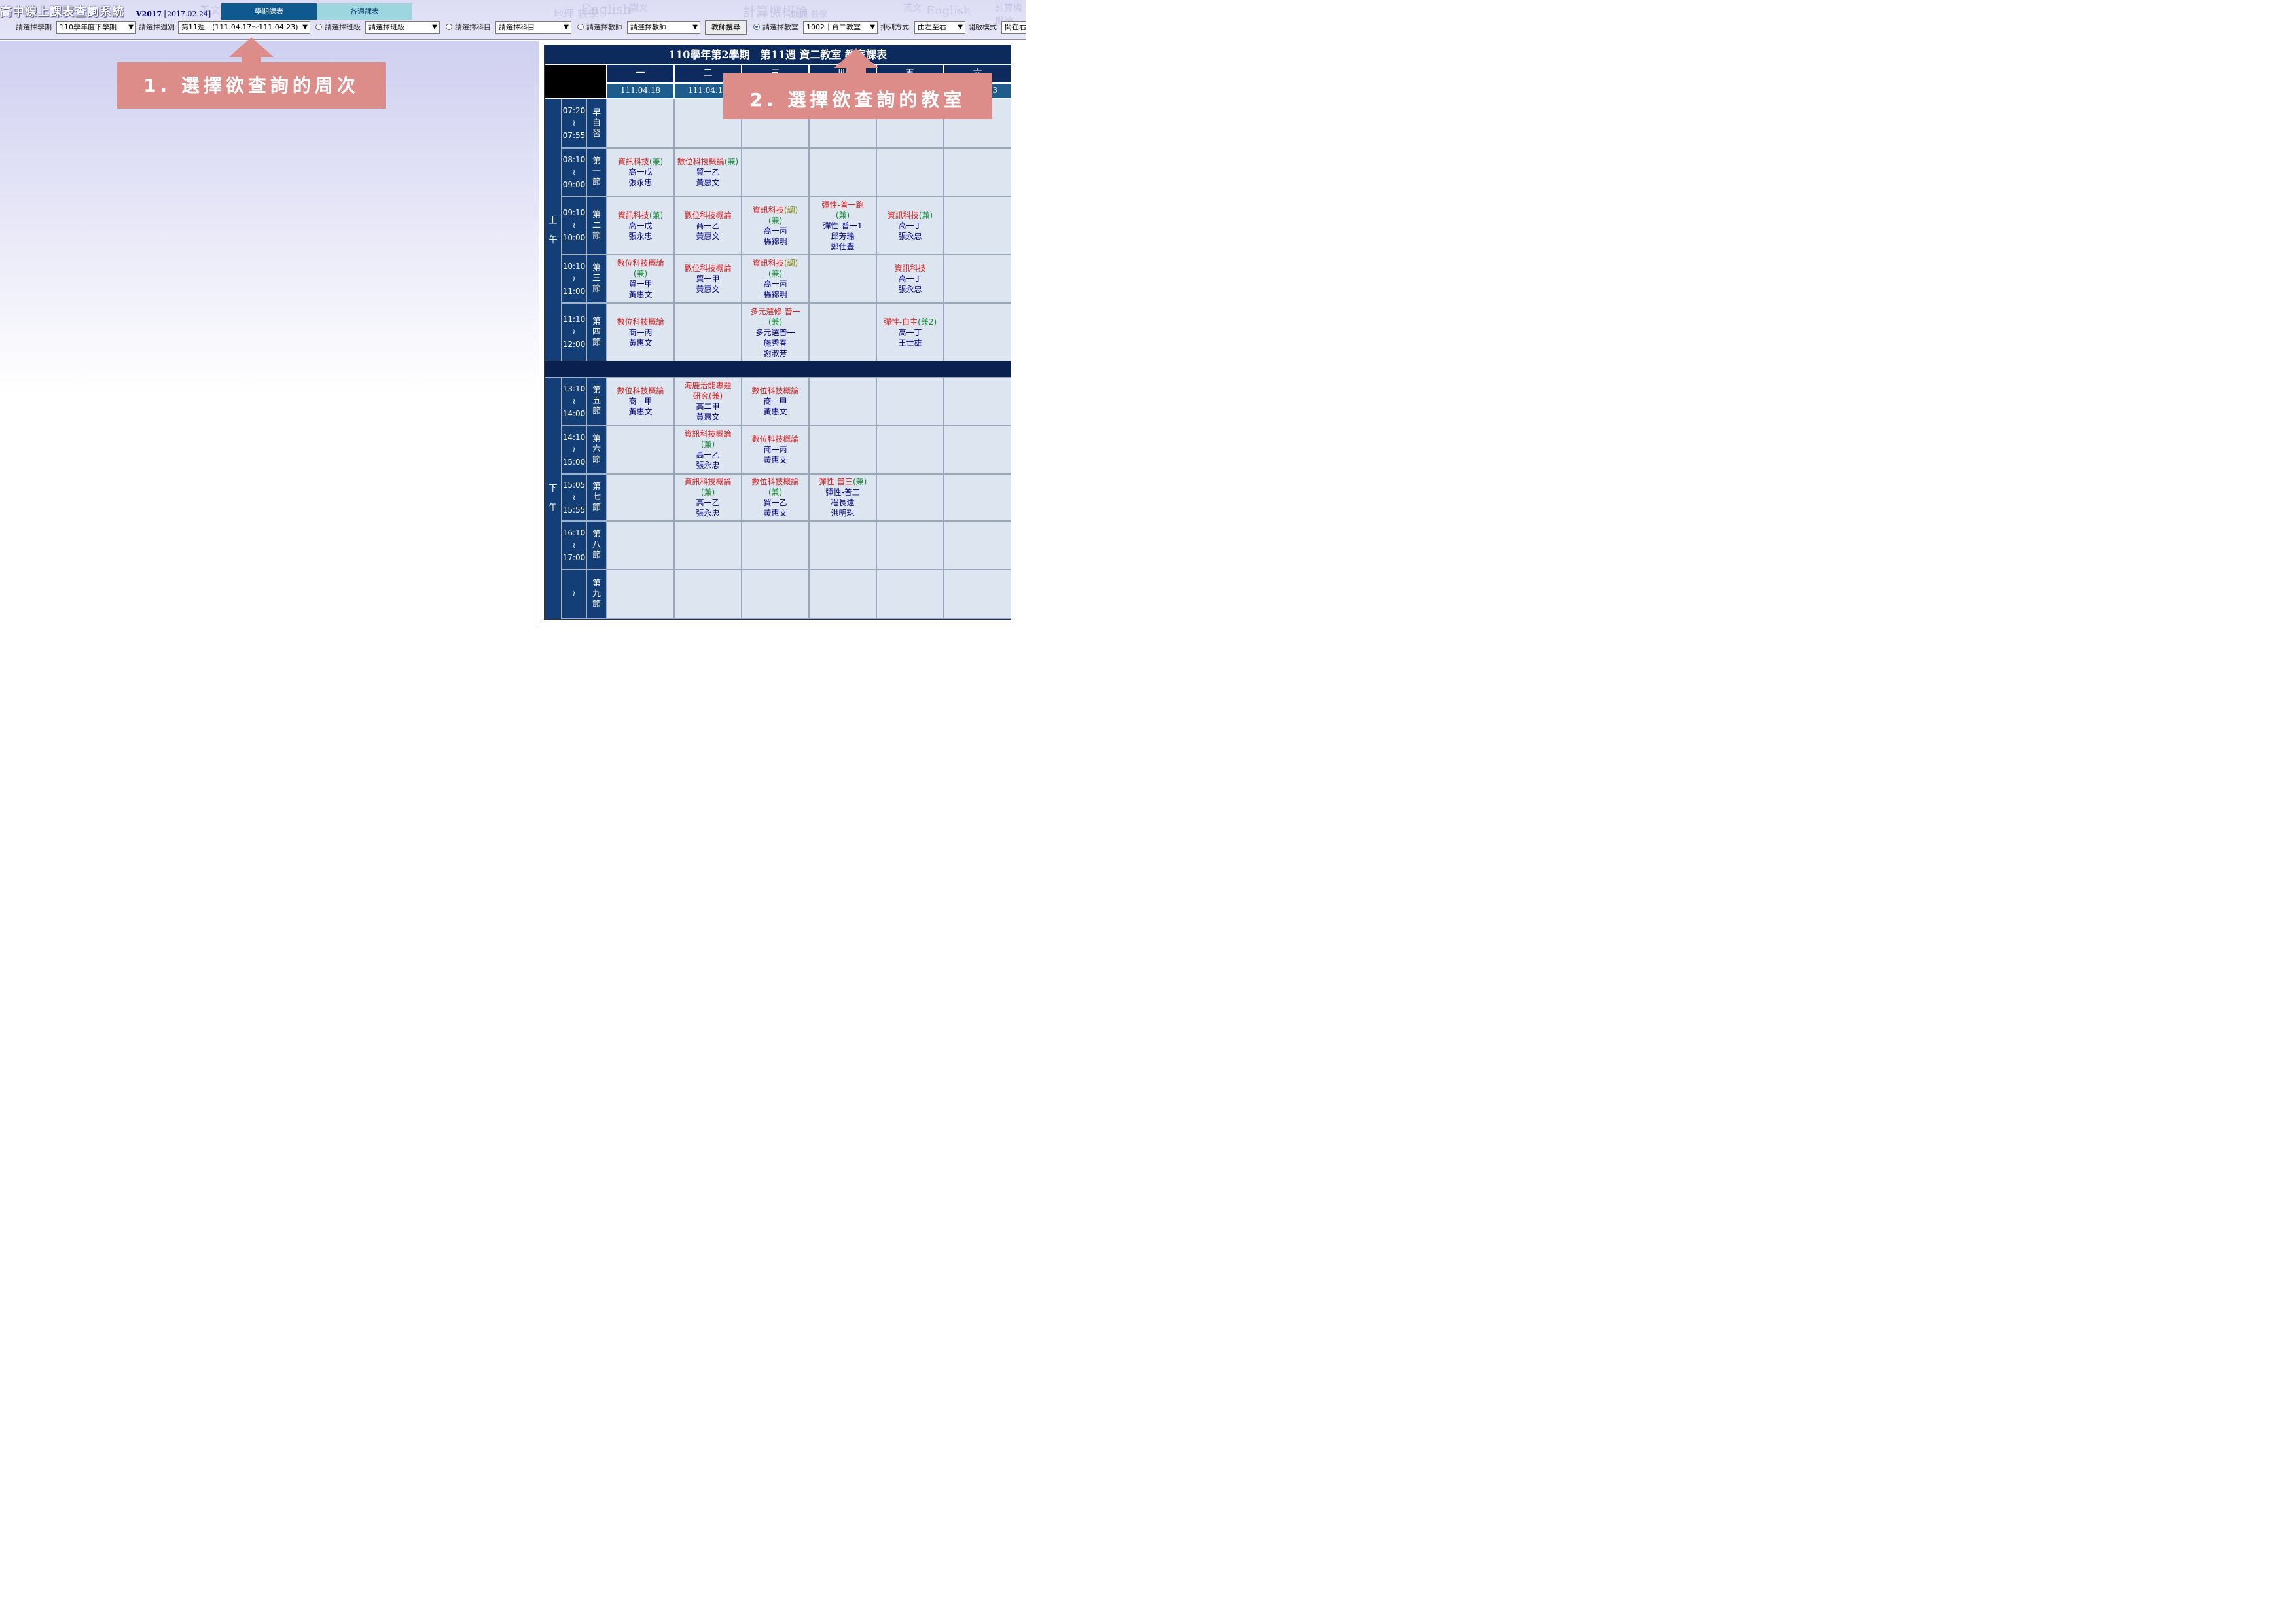 The height and width of the screenshot is (1624, 2296). I want to click on period-name-text: 第一節, so click(596, 171).